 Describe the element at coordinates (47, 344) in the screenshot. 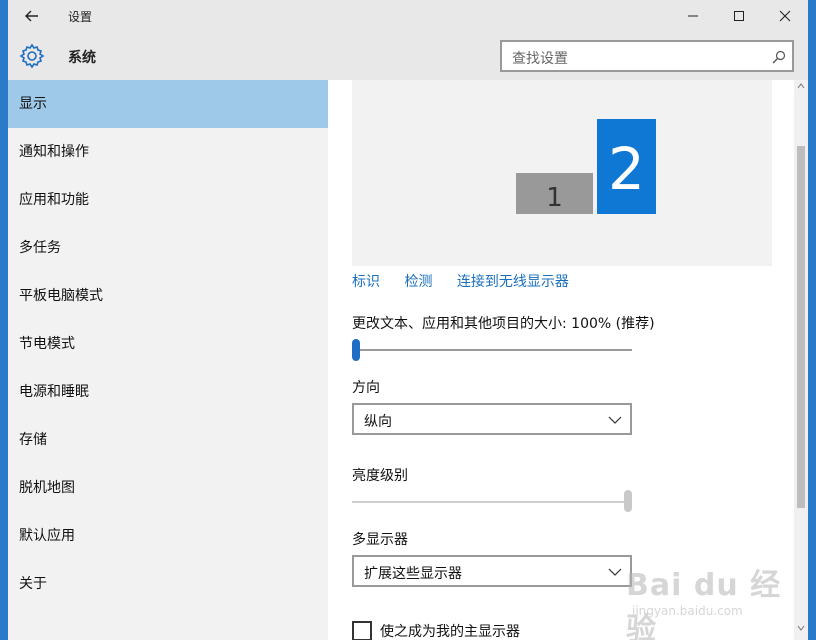

I see `sidebar-item-label: 节电模式` at that location.